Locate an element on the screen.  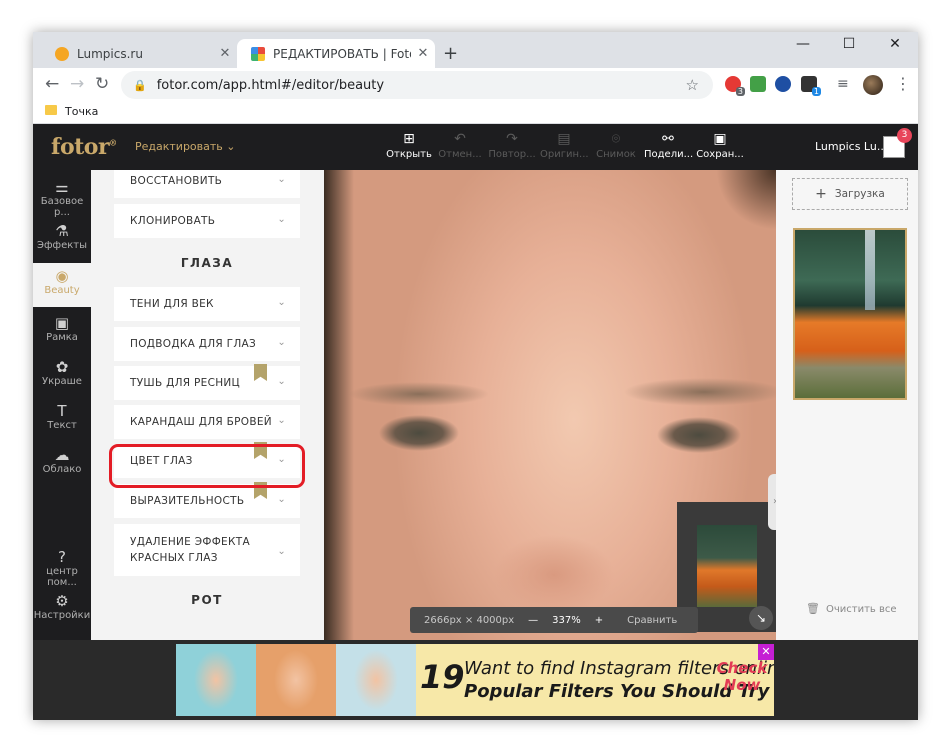
forward-arrow-icon: → is located at coordinates (77, 84).